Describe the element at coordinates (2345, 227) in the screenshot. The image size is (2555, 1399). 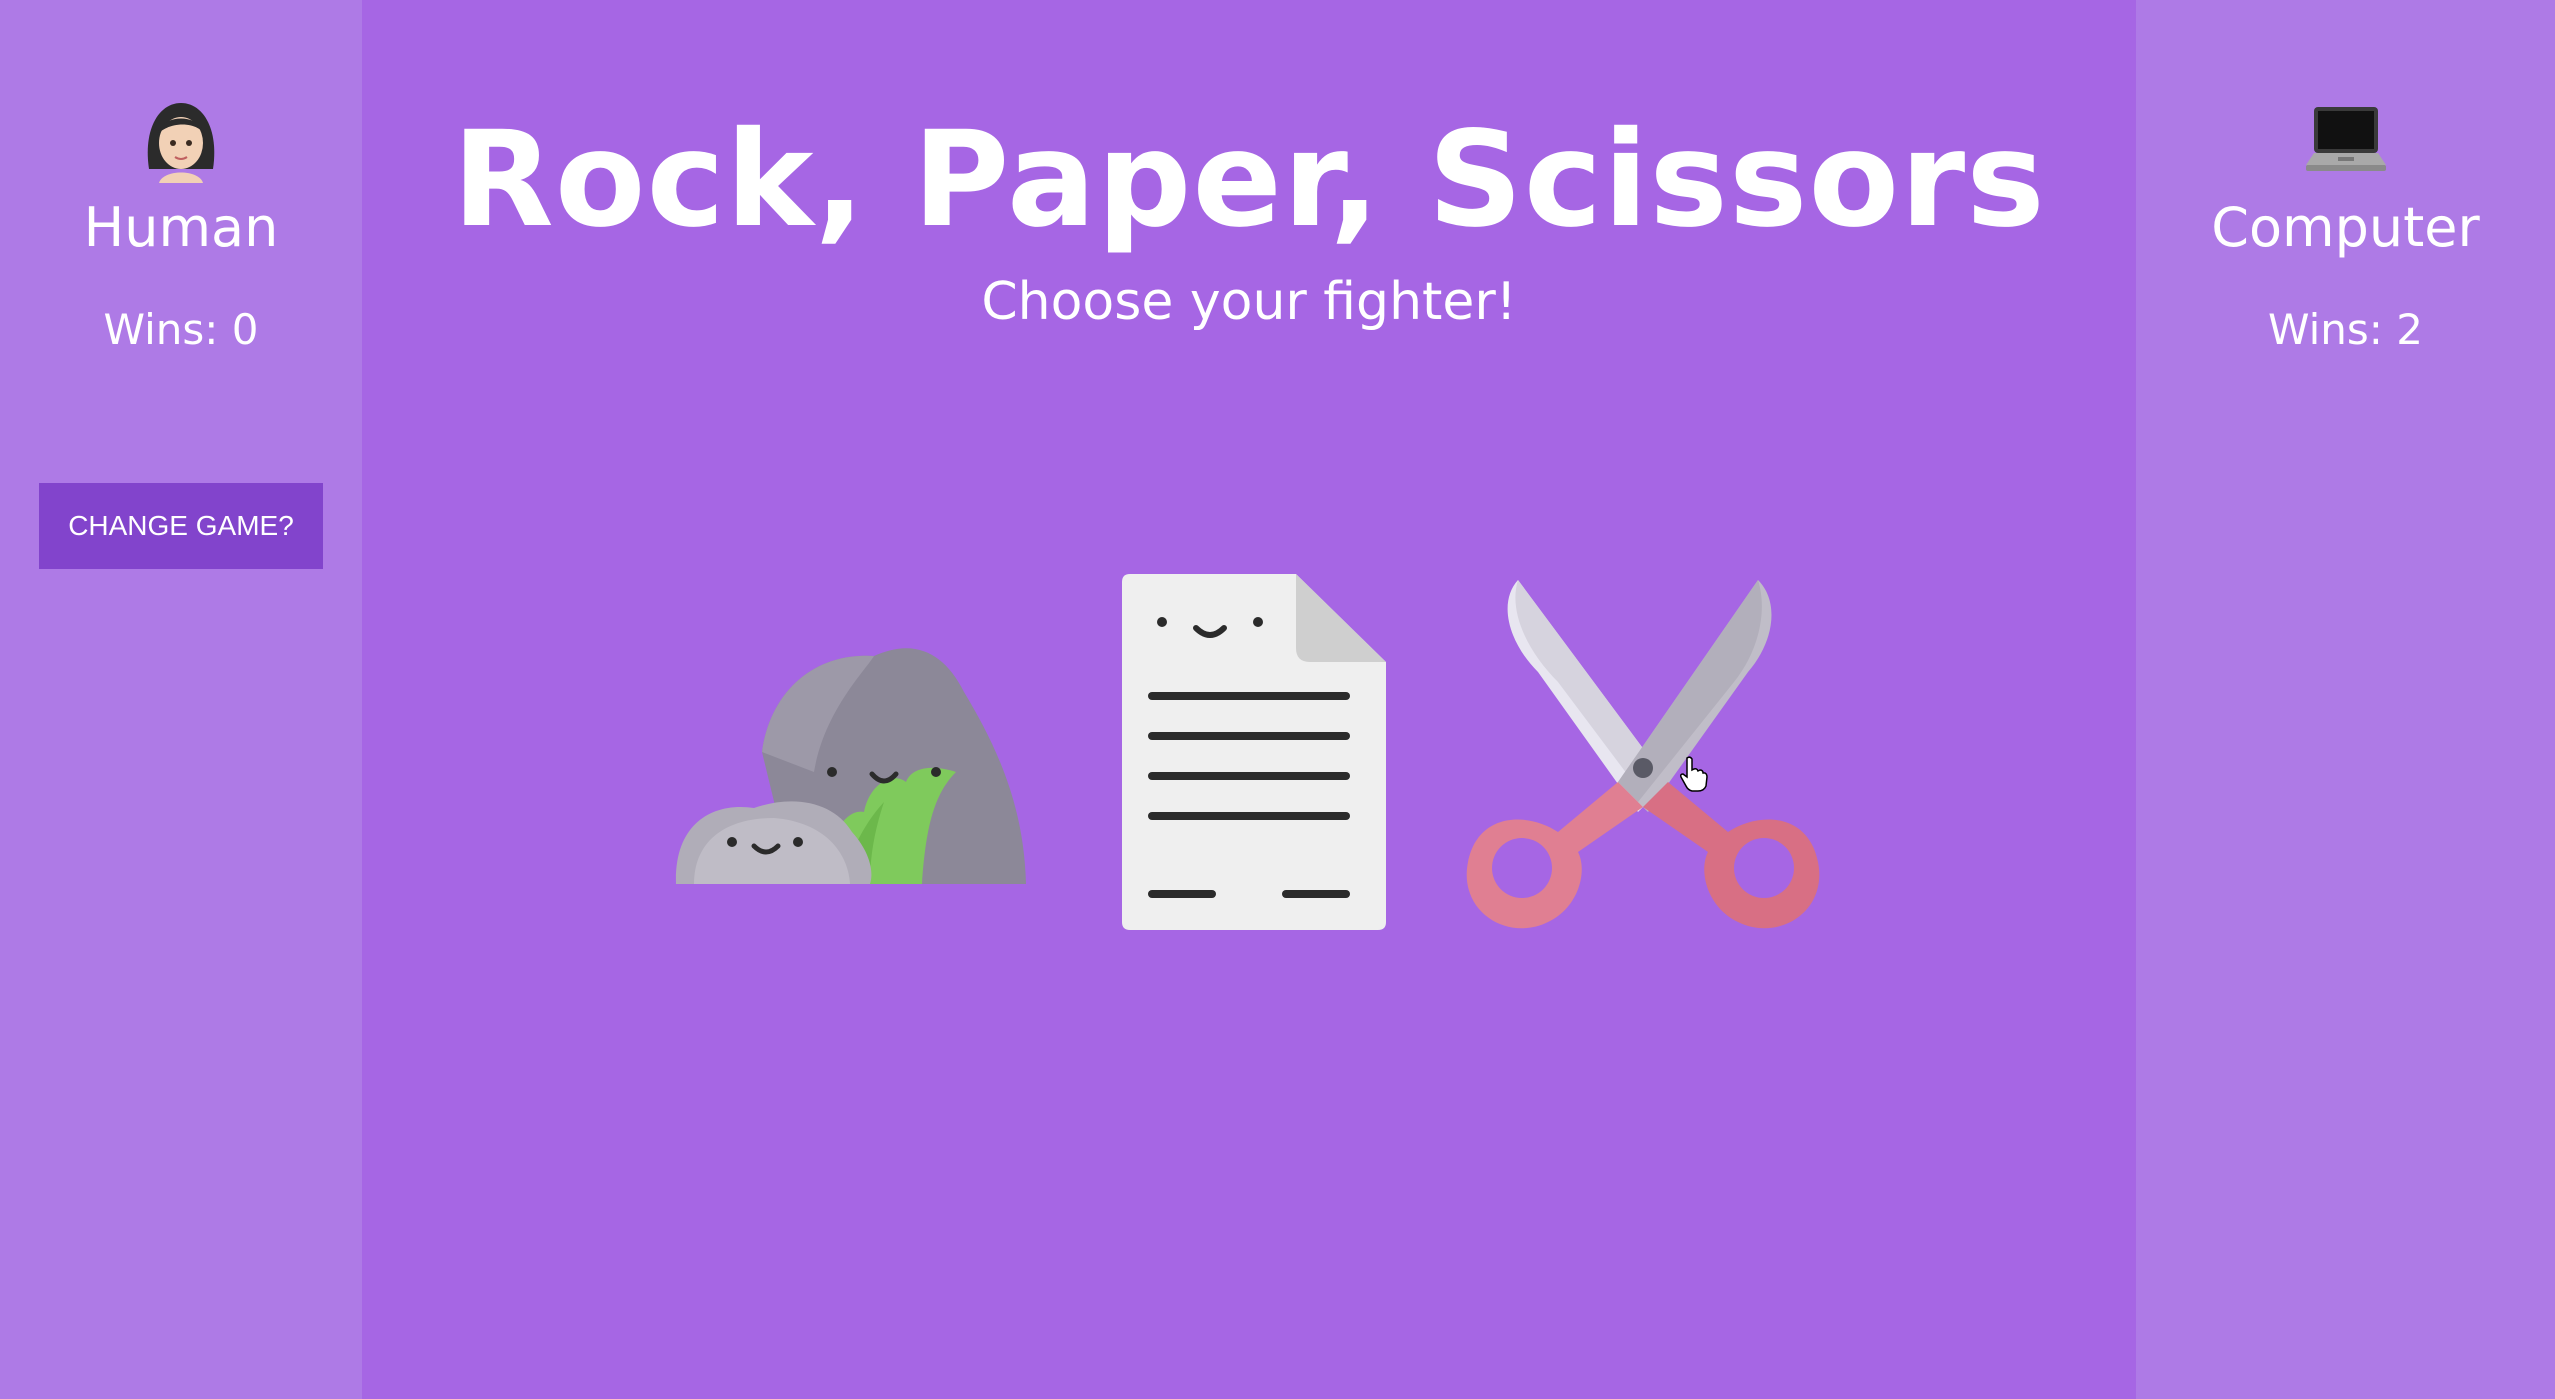
I see `computer-name: Computer` at that location.